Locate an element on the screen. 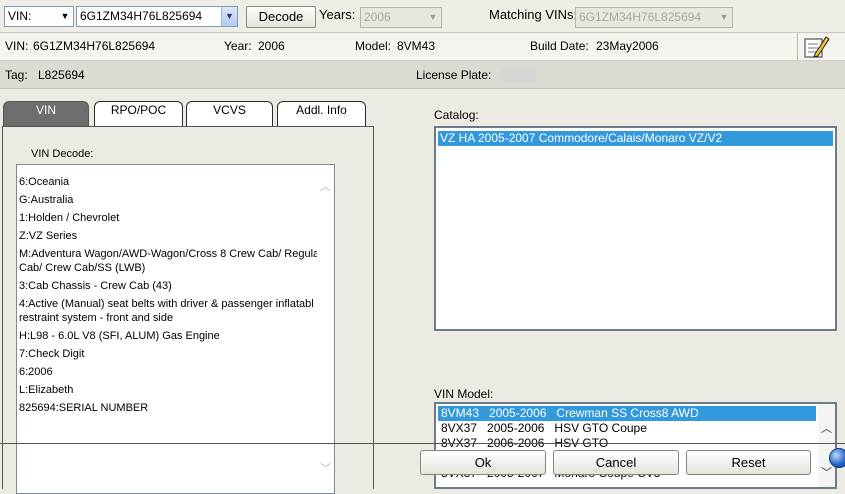  vin-model-row: 8VM43 2005-2006 Crewman SS Cross8 AWD is located at coordinates (627, 413).